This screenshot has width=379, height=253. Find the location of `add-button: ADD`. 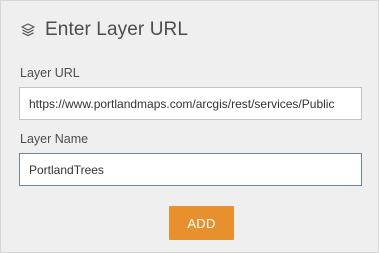

add-button: ADD is located at coordinates (201, 223).